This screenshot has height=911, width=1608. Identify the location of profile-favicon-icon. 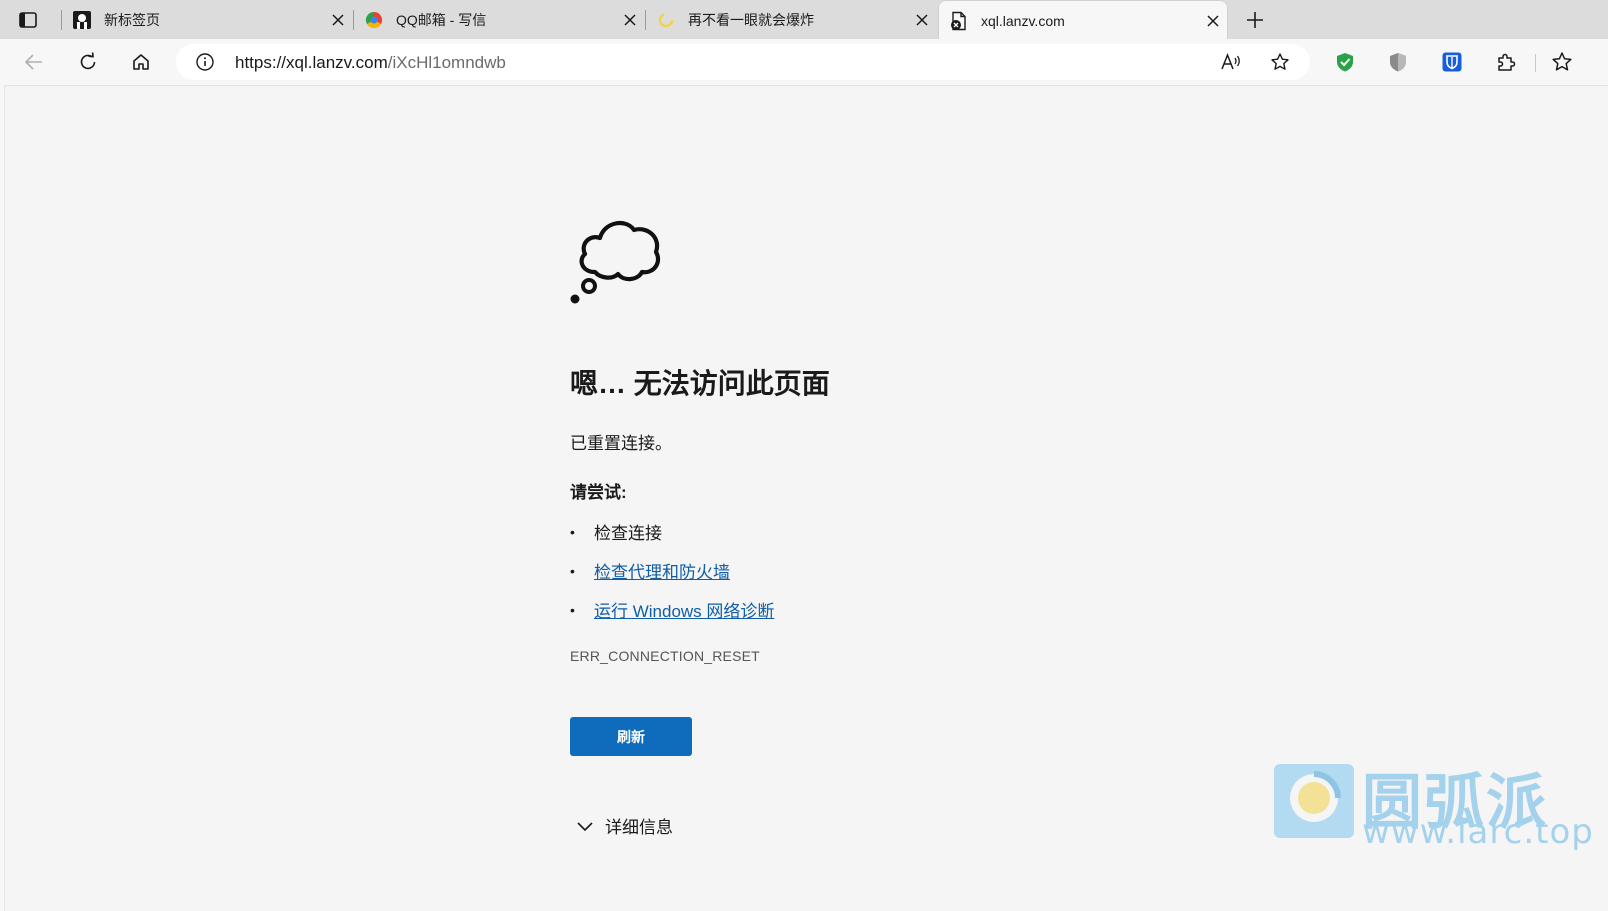
(82, 20).